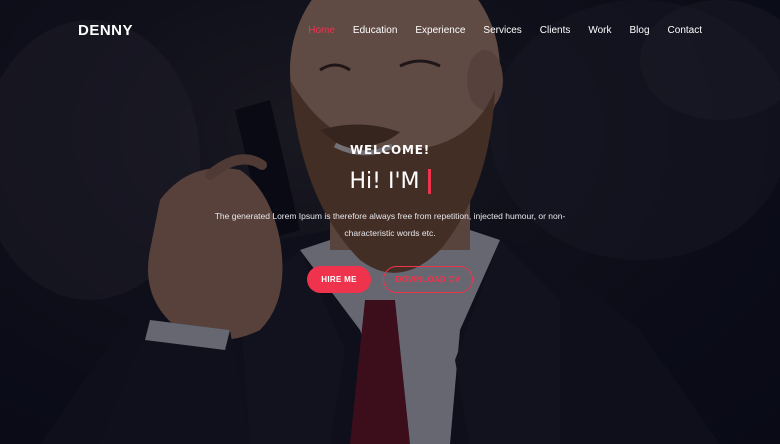 Image resolution: width=780 pixels, height=444 pixels. I want to click on brand-logo: DENNY, so click(105, 30).